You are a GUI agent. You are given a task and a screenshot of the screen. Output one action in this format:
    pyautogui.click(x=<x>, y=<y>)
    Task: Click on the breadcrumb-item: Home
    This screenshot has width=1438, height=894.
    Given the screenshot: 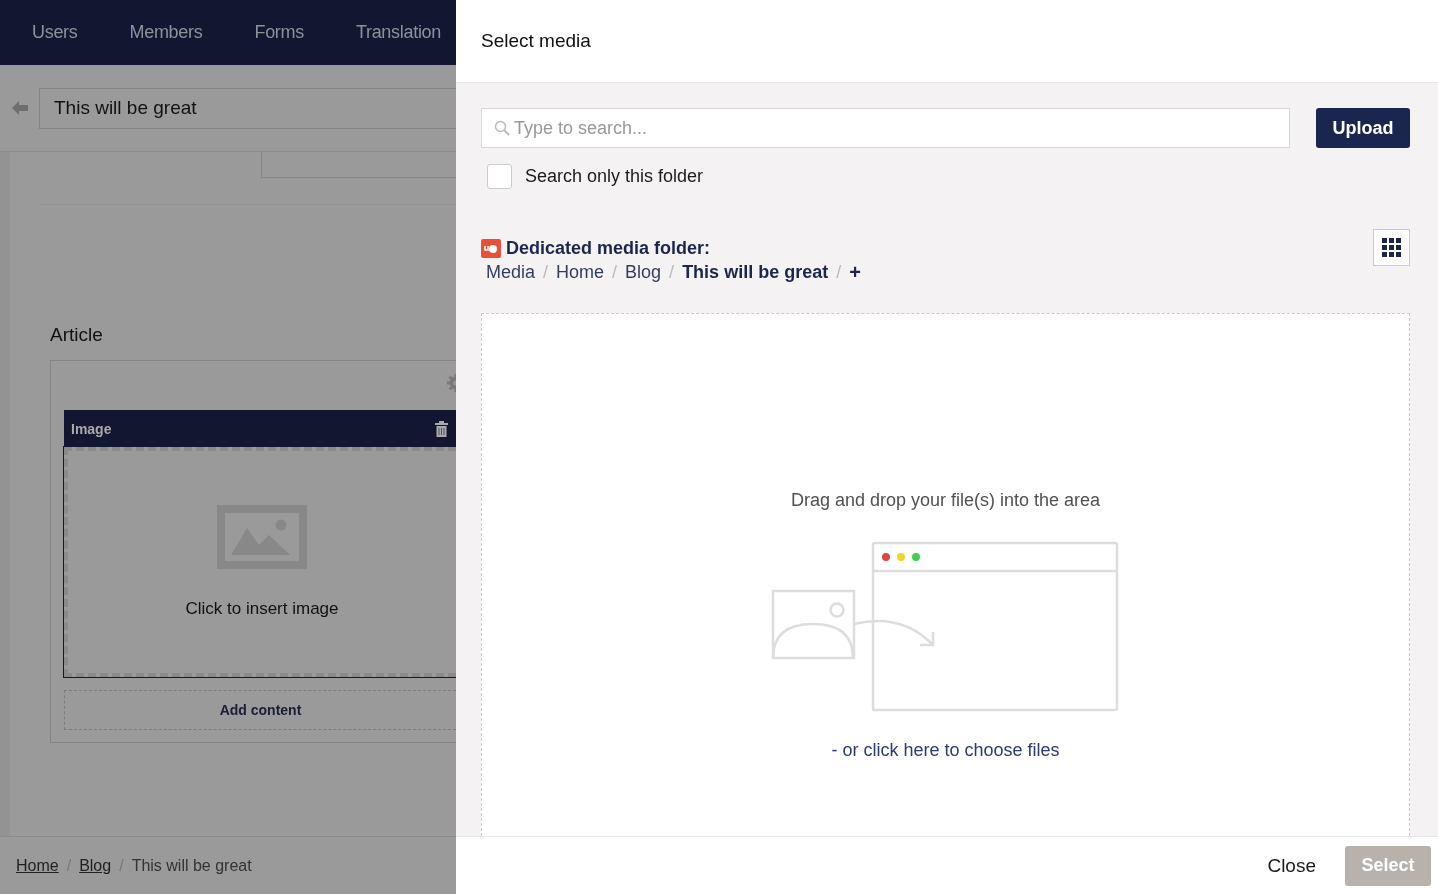 What is the action you would take?
    pyautogui.click(x=580, y=272)
    